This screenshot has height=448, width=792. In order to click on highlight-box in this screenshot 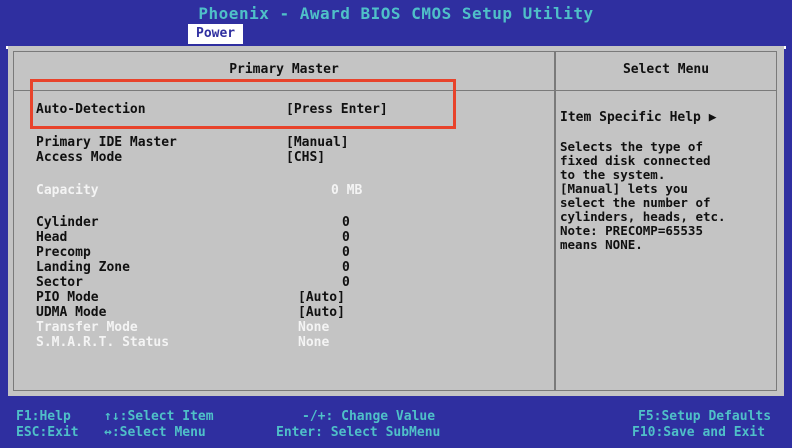, I will do `click(243, 104)`.